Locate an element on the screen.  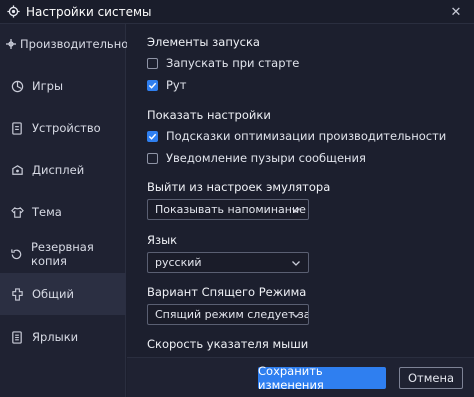
sidebar-item-backup: Резервная копия is located at coordinates (63, 254).